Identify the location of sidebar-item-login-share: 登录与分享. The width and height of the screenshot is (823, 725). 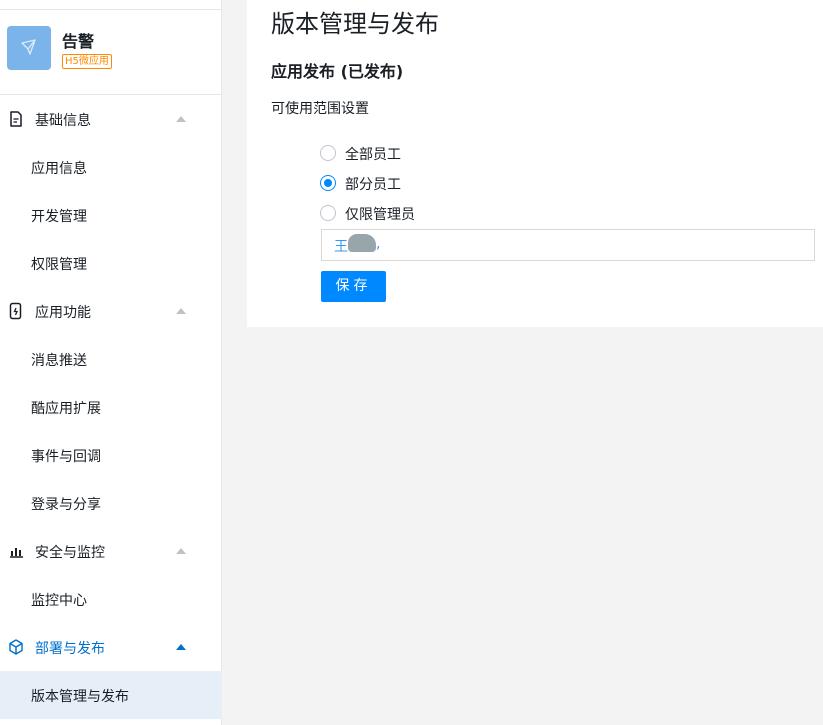
(111, 503).